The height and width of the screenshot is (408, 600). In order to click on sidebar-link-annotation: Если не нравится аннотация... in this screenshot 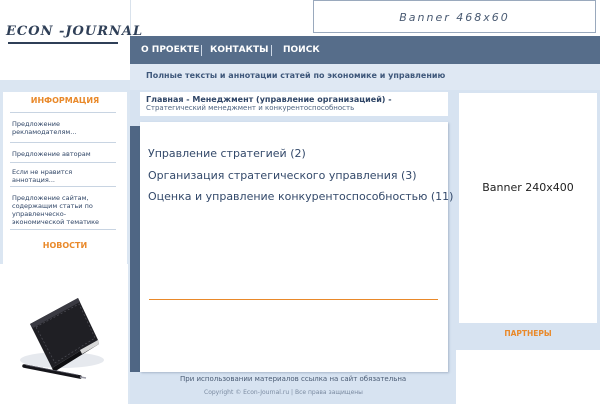, I will do `click(64, 176)`.